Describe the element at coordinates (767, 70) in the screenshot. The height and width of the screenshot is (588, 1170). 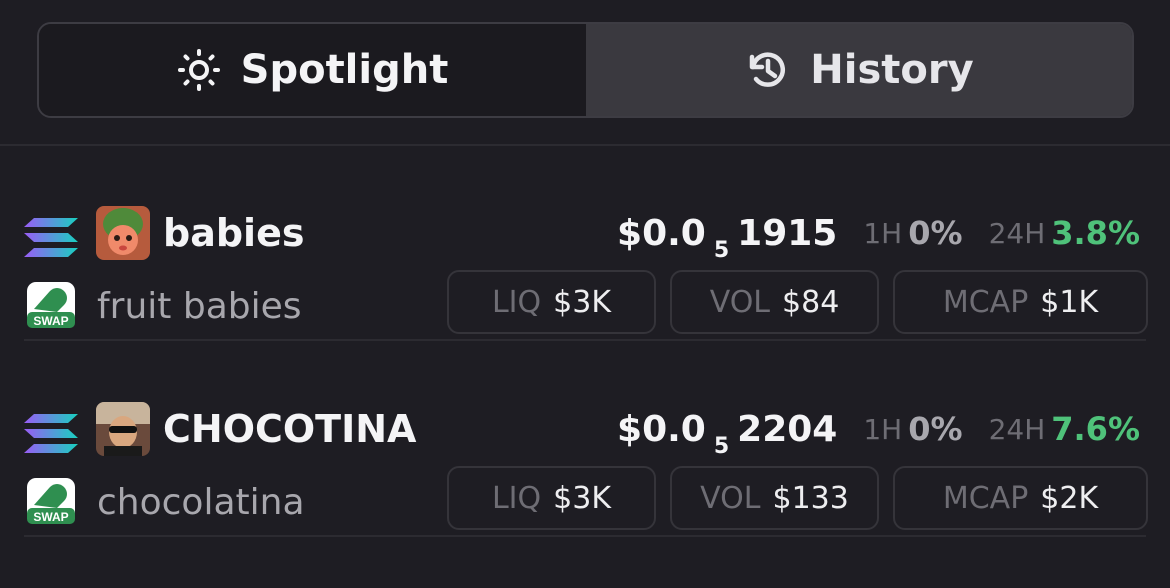
I see `history-icon` at that location.